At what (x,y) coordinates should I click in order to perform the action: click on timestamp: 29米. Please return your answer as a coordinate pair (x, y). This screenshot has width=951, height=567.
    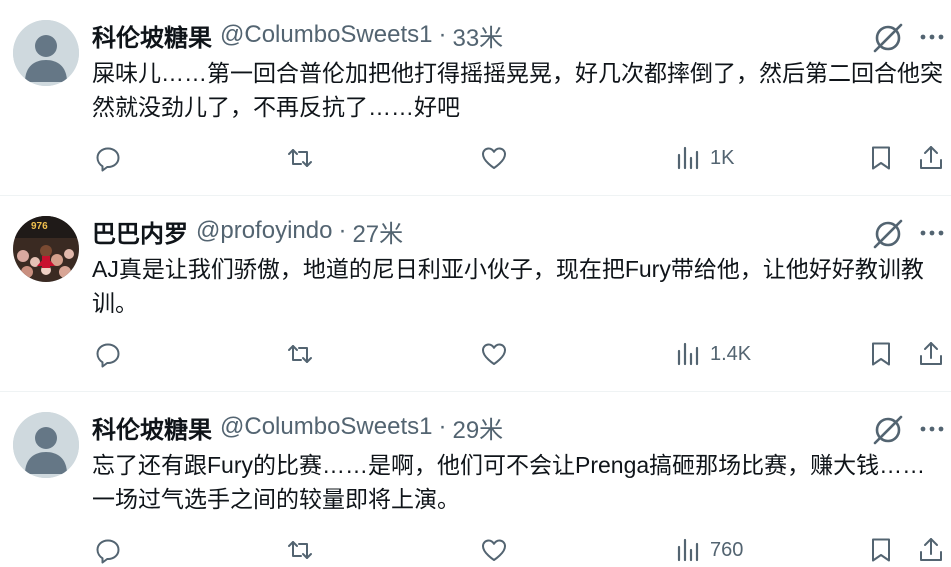
    Looking at the image, I should click on (477, 427).